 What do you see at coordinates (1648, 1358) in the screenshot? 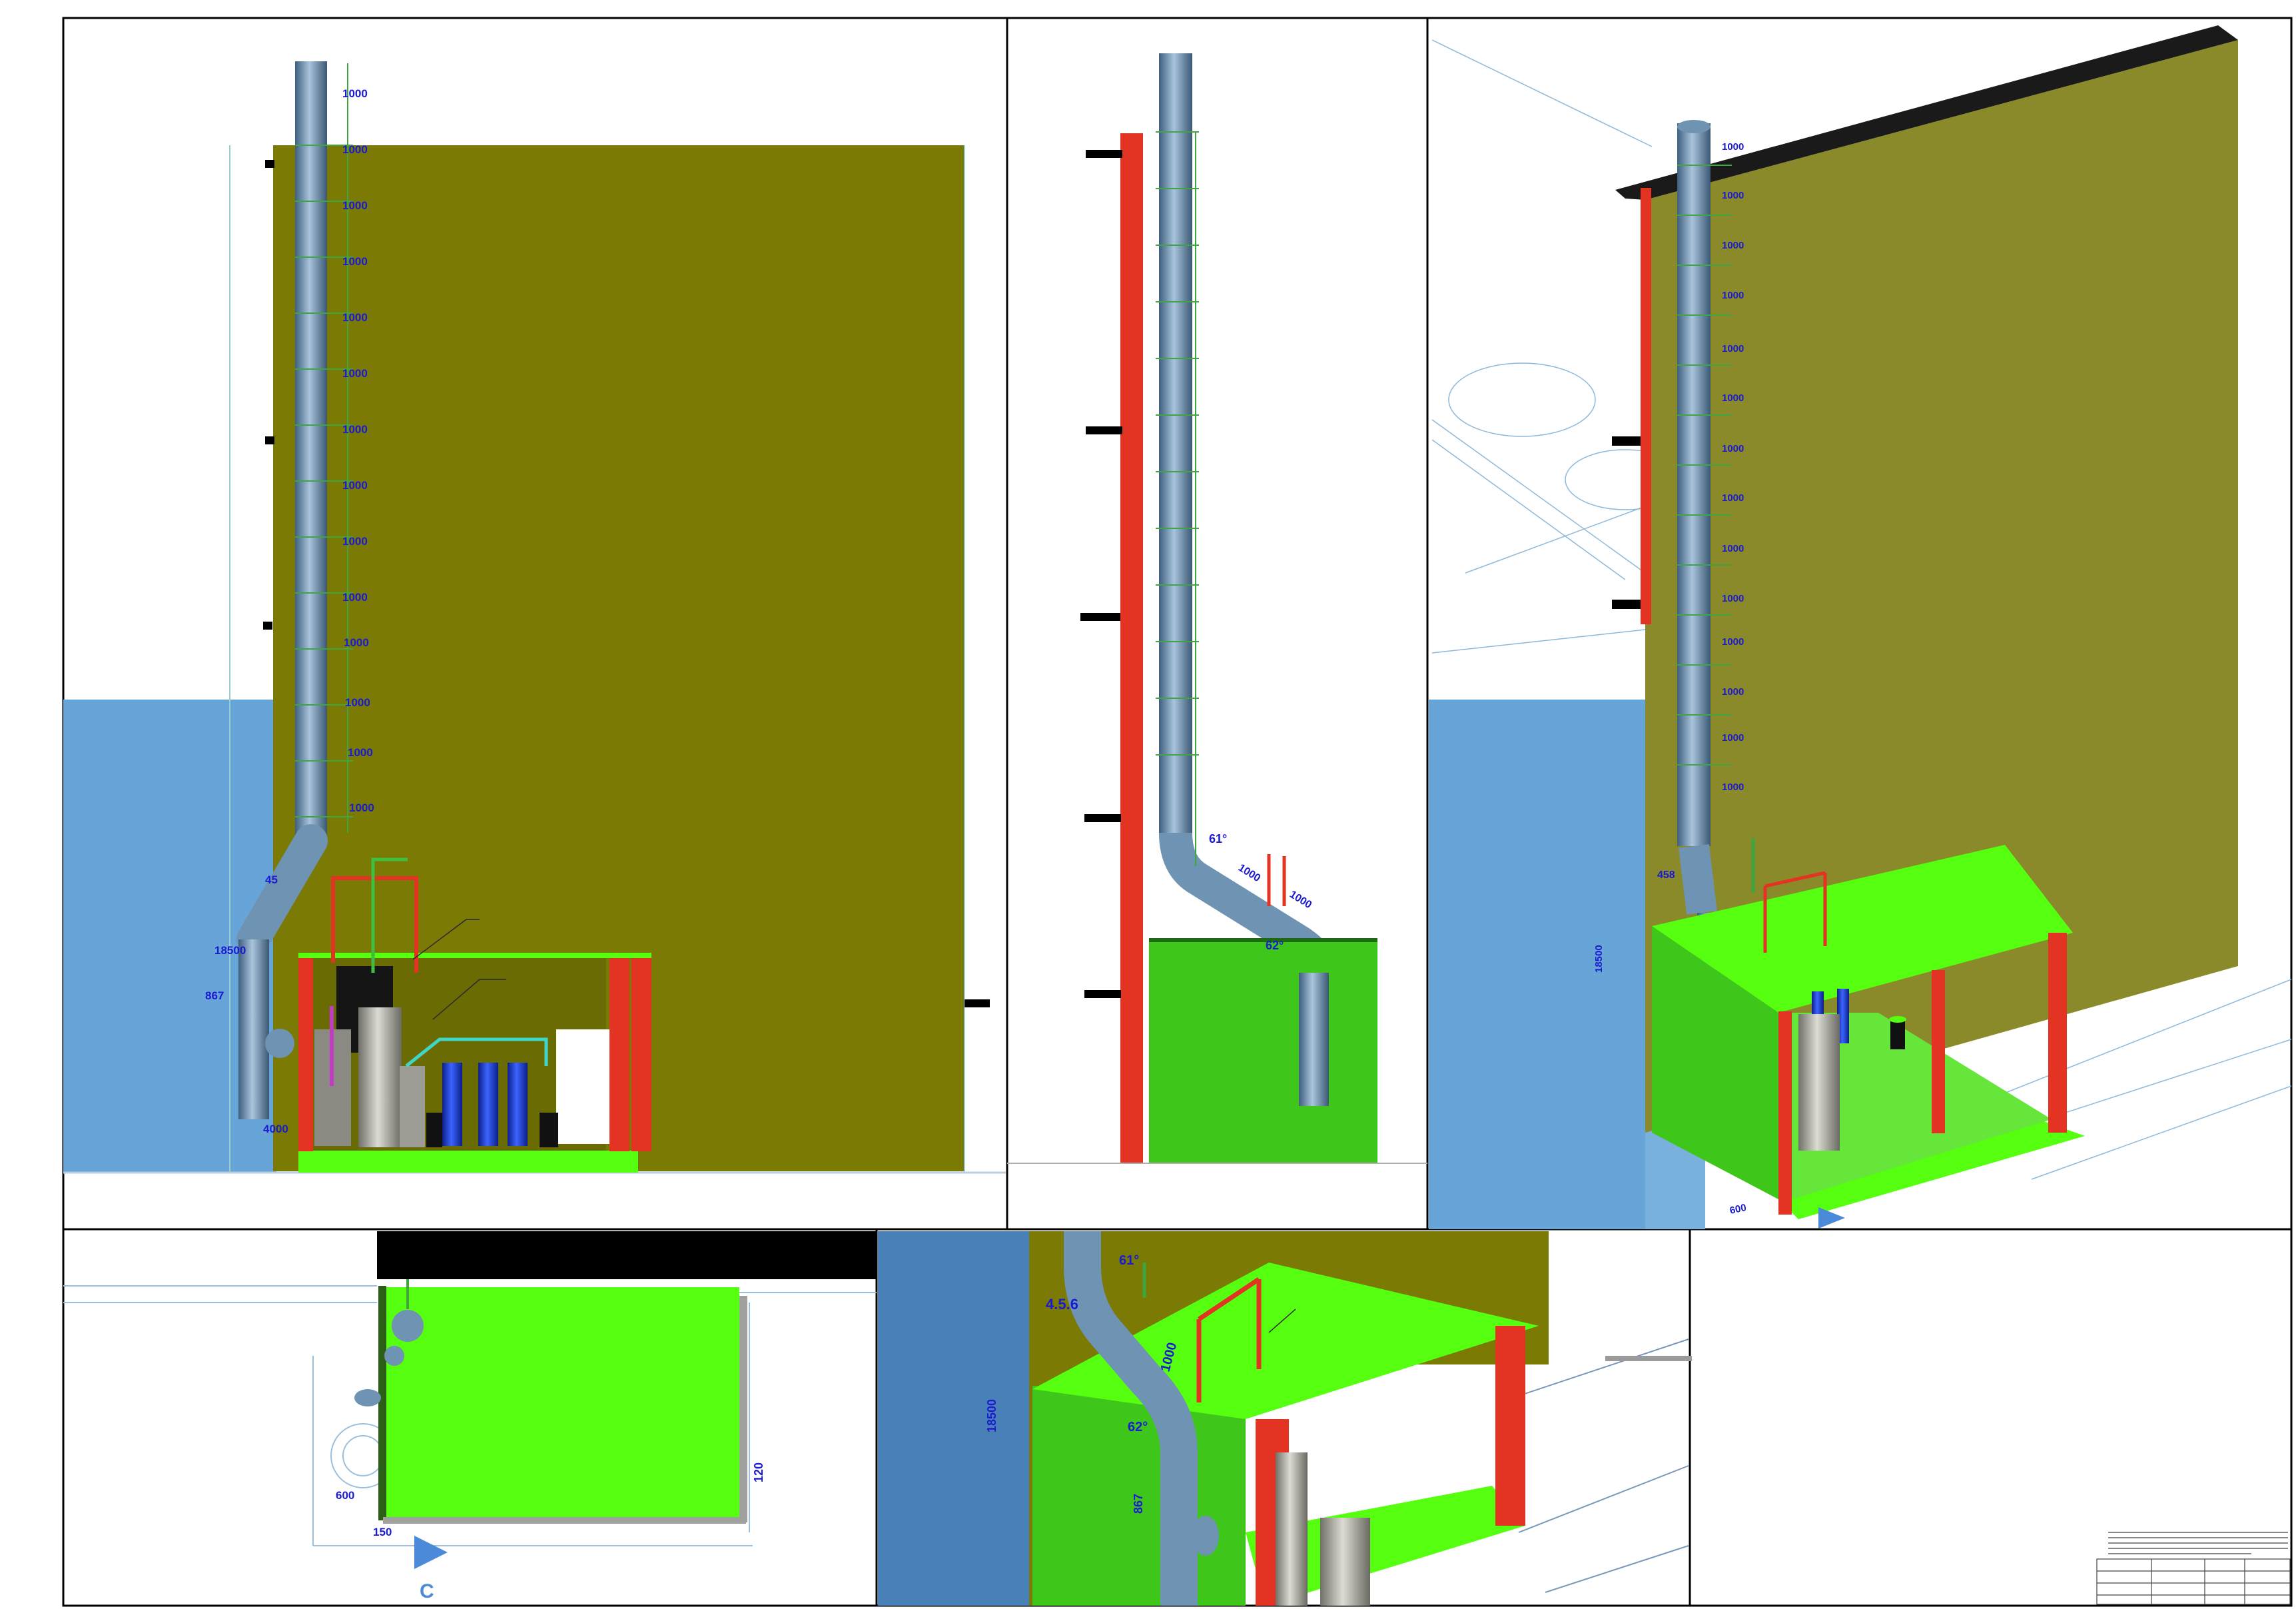
I see `ground-ledge` at bounding box center [1648, 1358].